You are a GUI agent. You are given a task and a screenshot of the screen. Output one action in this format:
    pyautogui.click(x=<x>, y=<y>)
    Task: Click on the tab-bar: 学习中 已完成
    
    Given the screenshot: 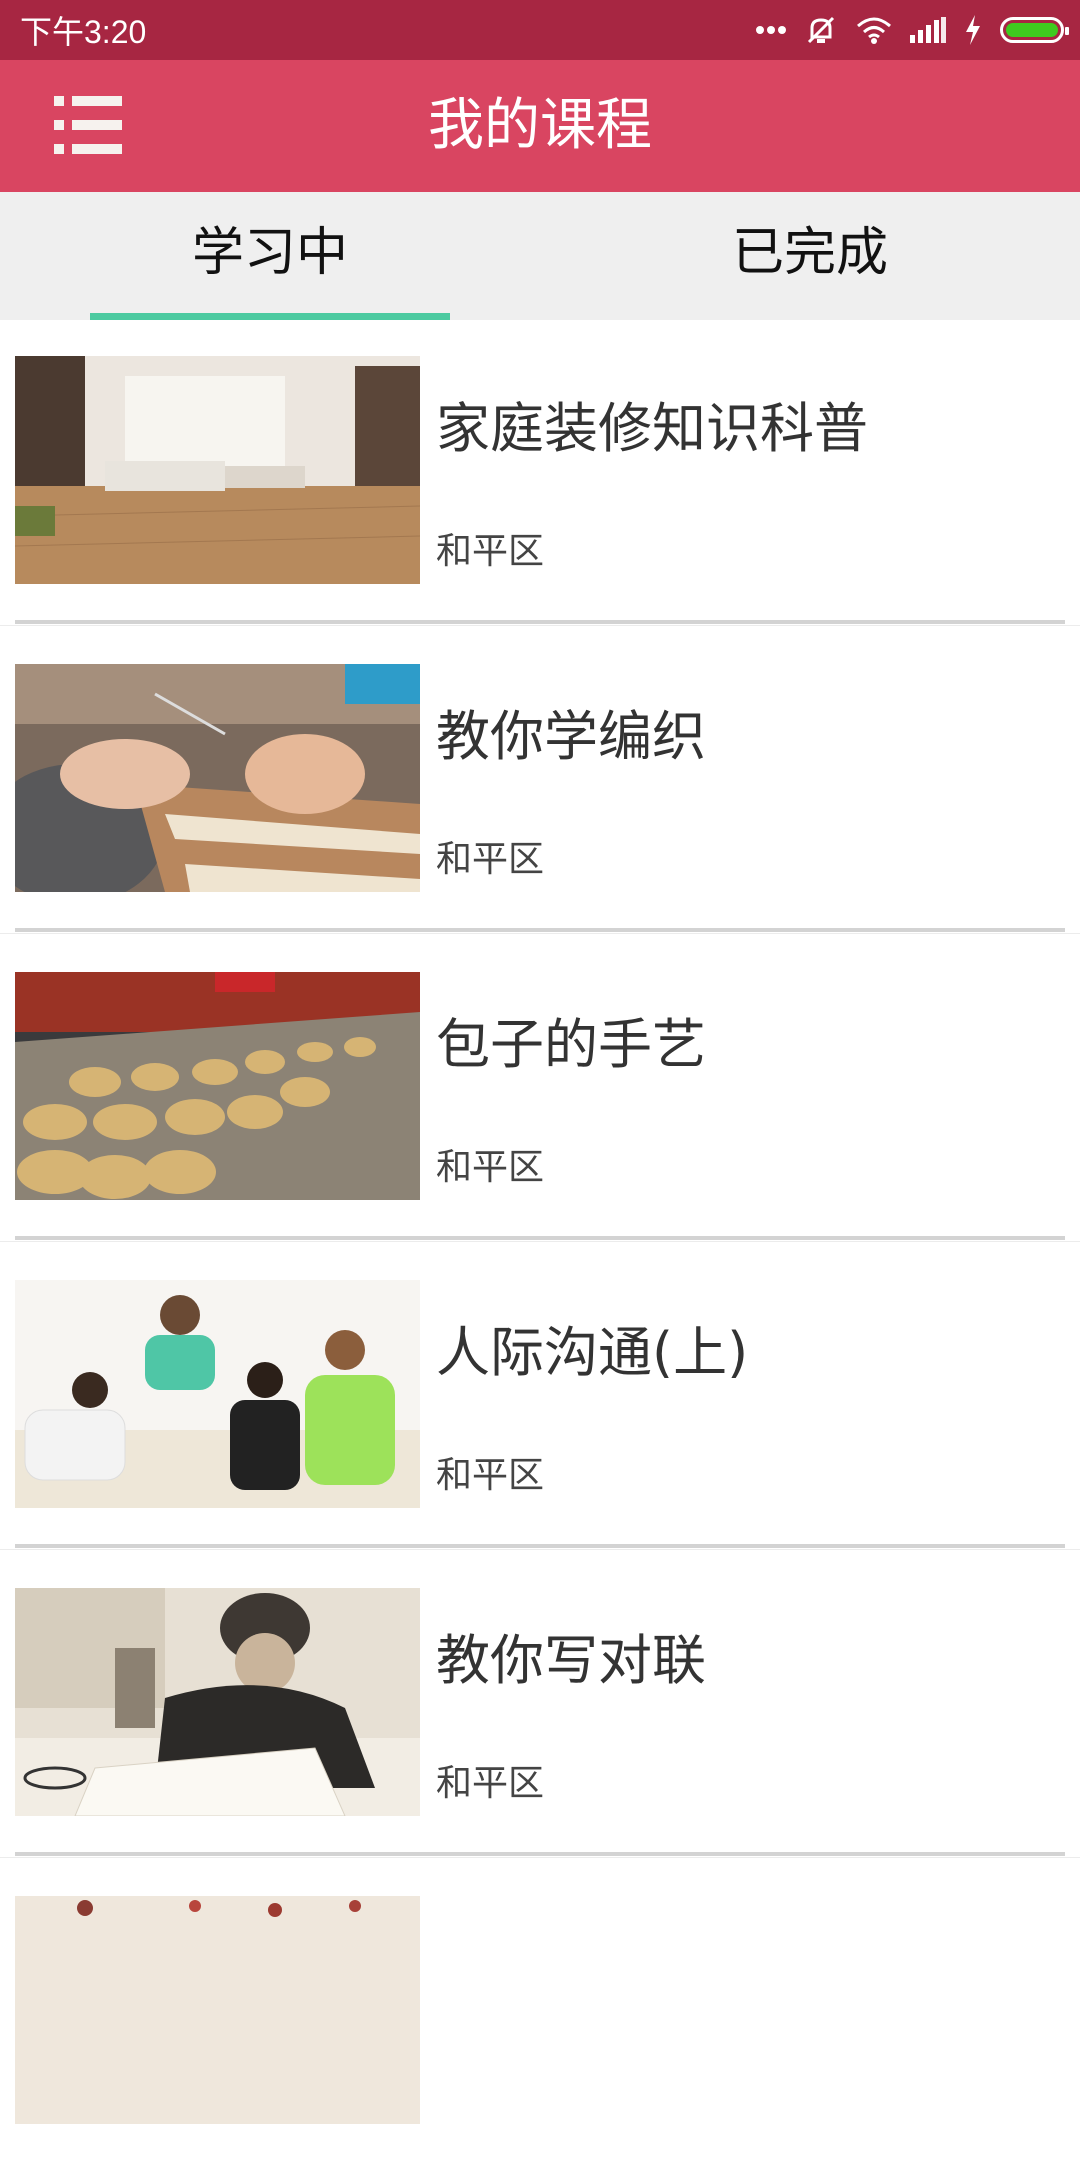 What is the action you would take?
    pyautogui.click(x=540, y=256)
    